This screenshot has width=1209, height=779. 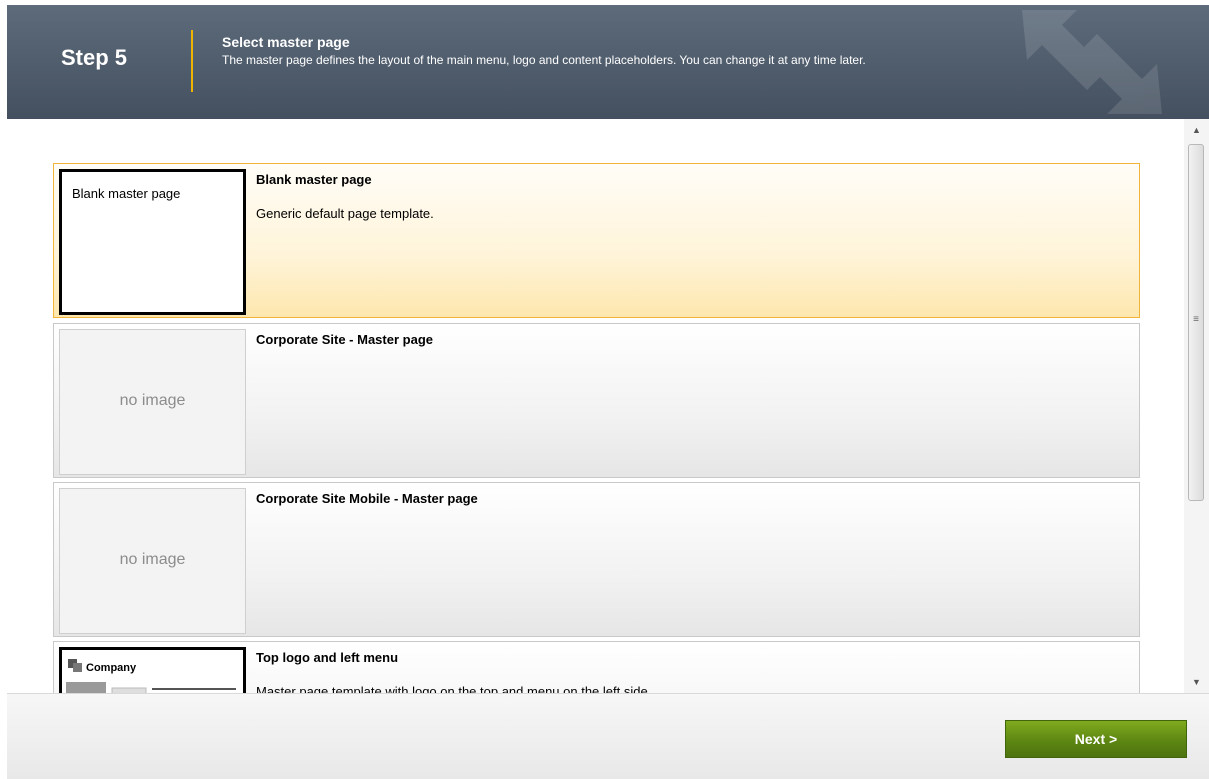 I want to click on arrows-logo-icon, so click(x=1092, y=62).